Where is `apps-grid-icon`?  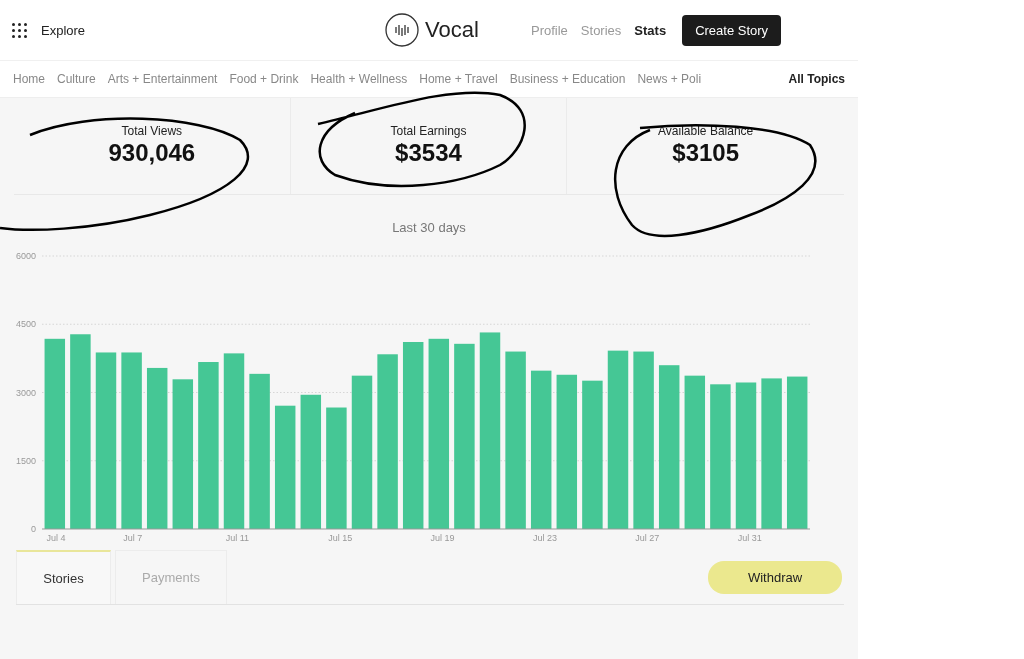
apps-grid-icon is located at coordinates (19, 30).